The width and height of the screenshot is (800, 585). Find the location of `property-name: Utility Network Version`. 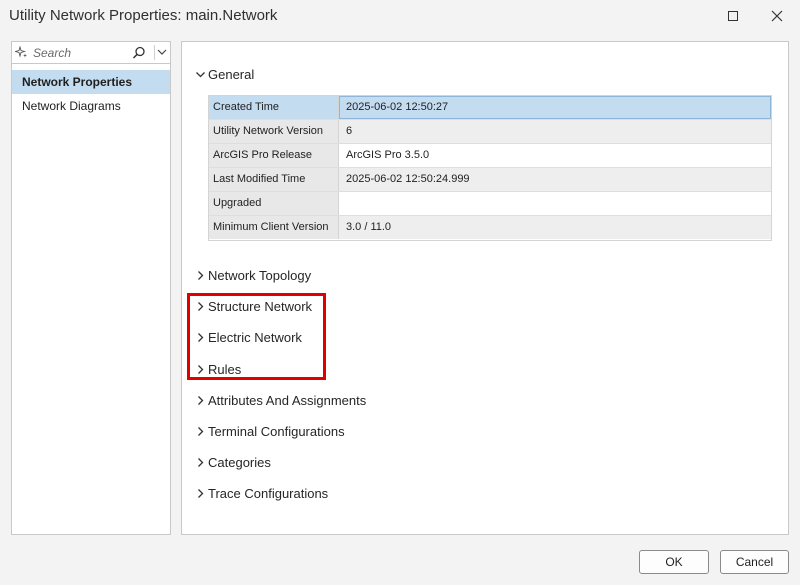

property-name: Utility Network Version is located at coordinates (274, 131).